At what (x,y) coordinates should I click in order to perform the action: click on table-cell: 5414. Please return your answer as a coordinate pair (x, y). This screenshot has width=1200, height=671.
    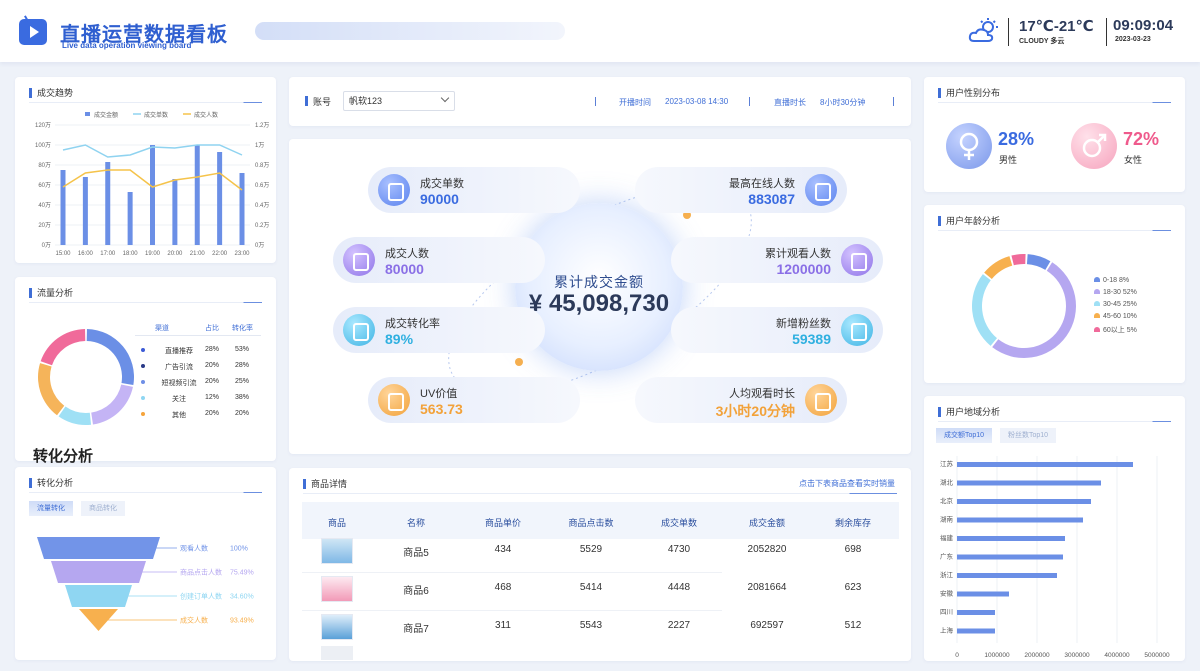
    Looking at the image, I should click on (591, 587).